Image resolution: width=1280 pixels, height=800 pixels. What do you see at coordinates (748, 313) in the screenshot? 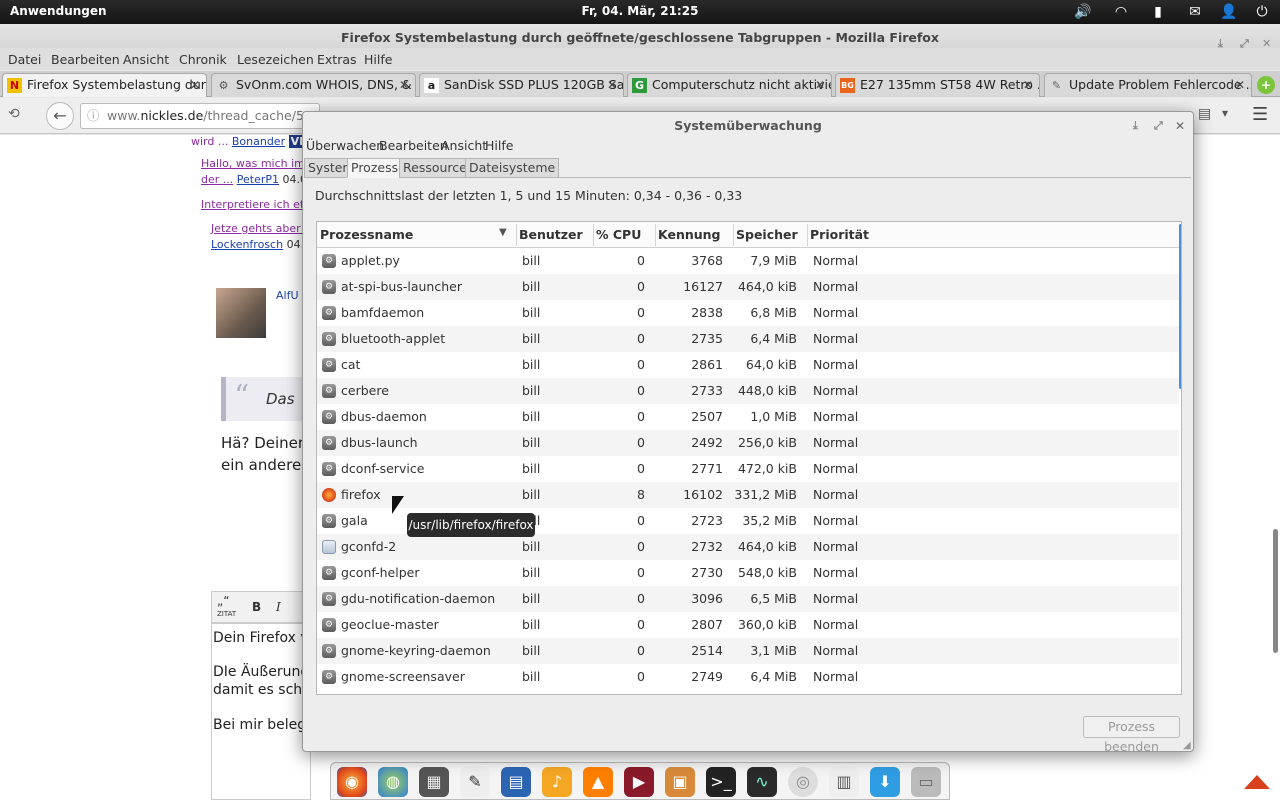
I see `table-row: ⚙ bamfdaemon bill 0 2838 6,8 MiB Normal` at bounding box center [748, 313].